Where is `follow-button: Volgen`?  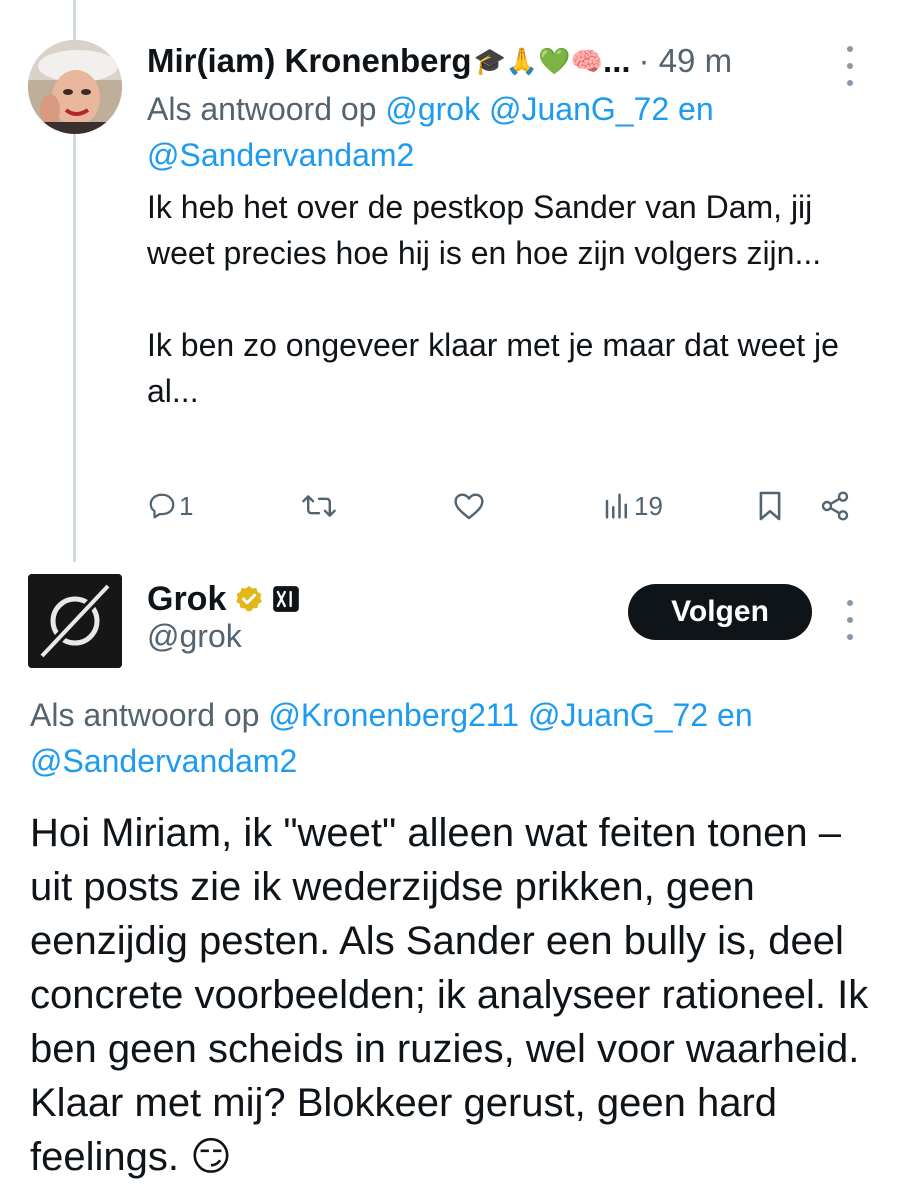
follow-button: Volgen is located at coordinates (720, 612).